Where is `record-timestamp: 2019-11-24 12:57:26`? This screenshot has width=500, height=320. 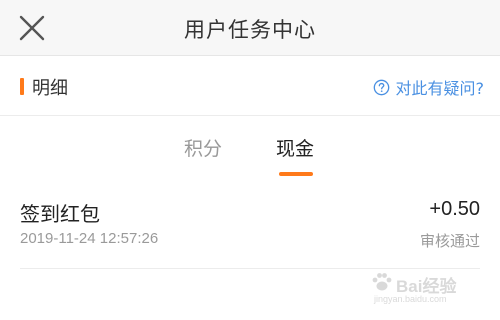
record-timestamp: 2019-11-24 12:57:26 is located at coordinates (89, 238).